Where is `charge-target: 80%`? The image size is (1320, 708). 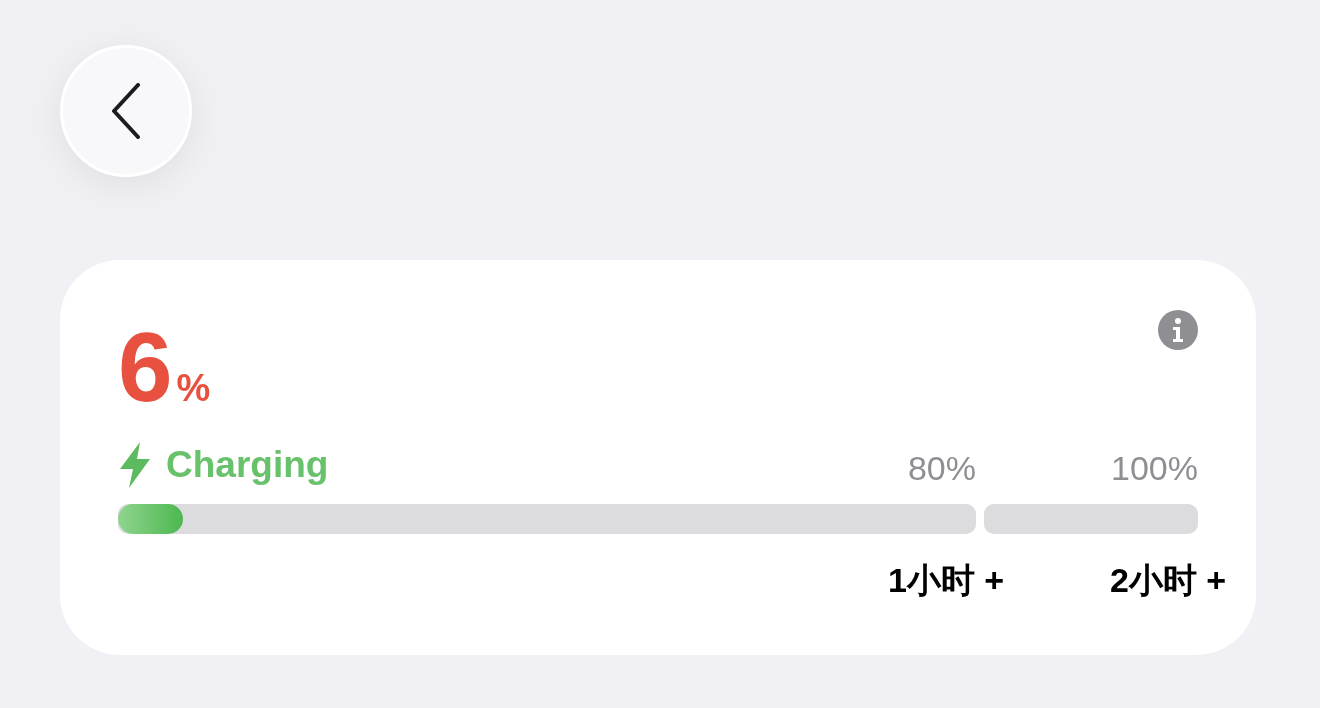
charge-target: 80% is located at coordinates (941, 468).